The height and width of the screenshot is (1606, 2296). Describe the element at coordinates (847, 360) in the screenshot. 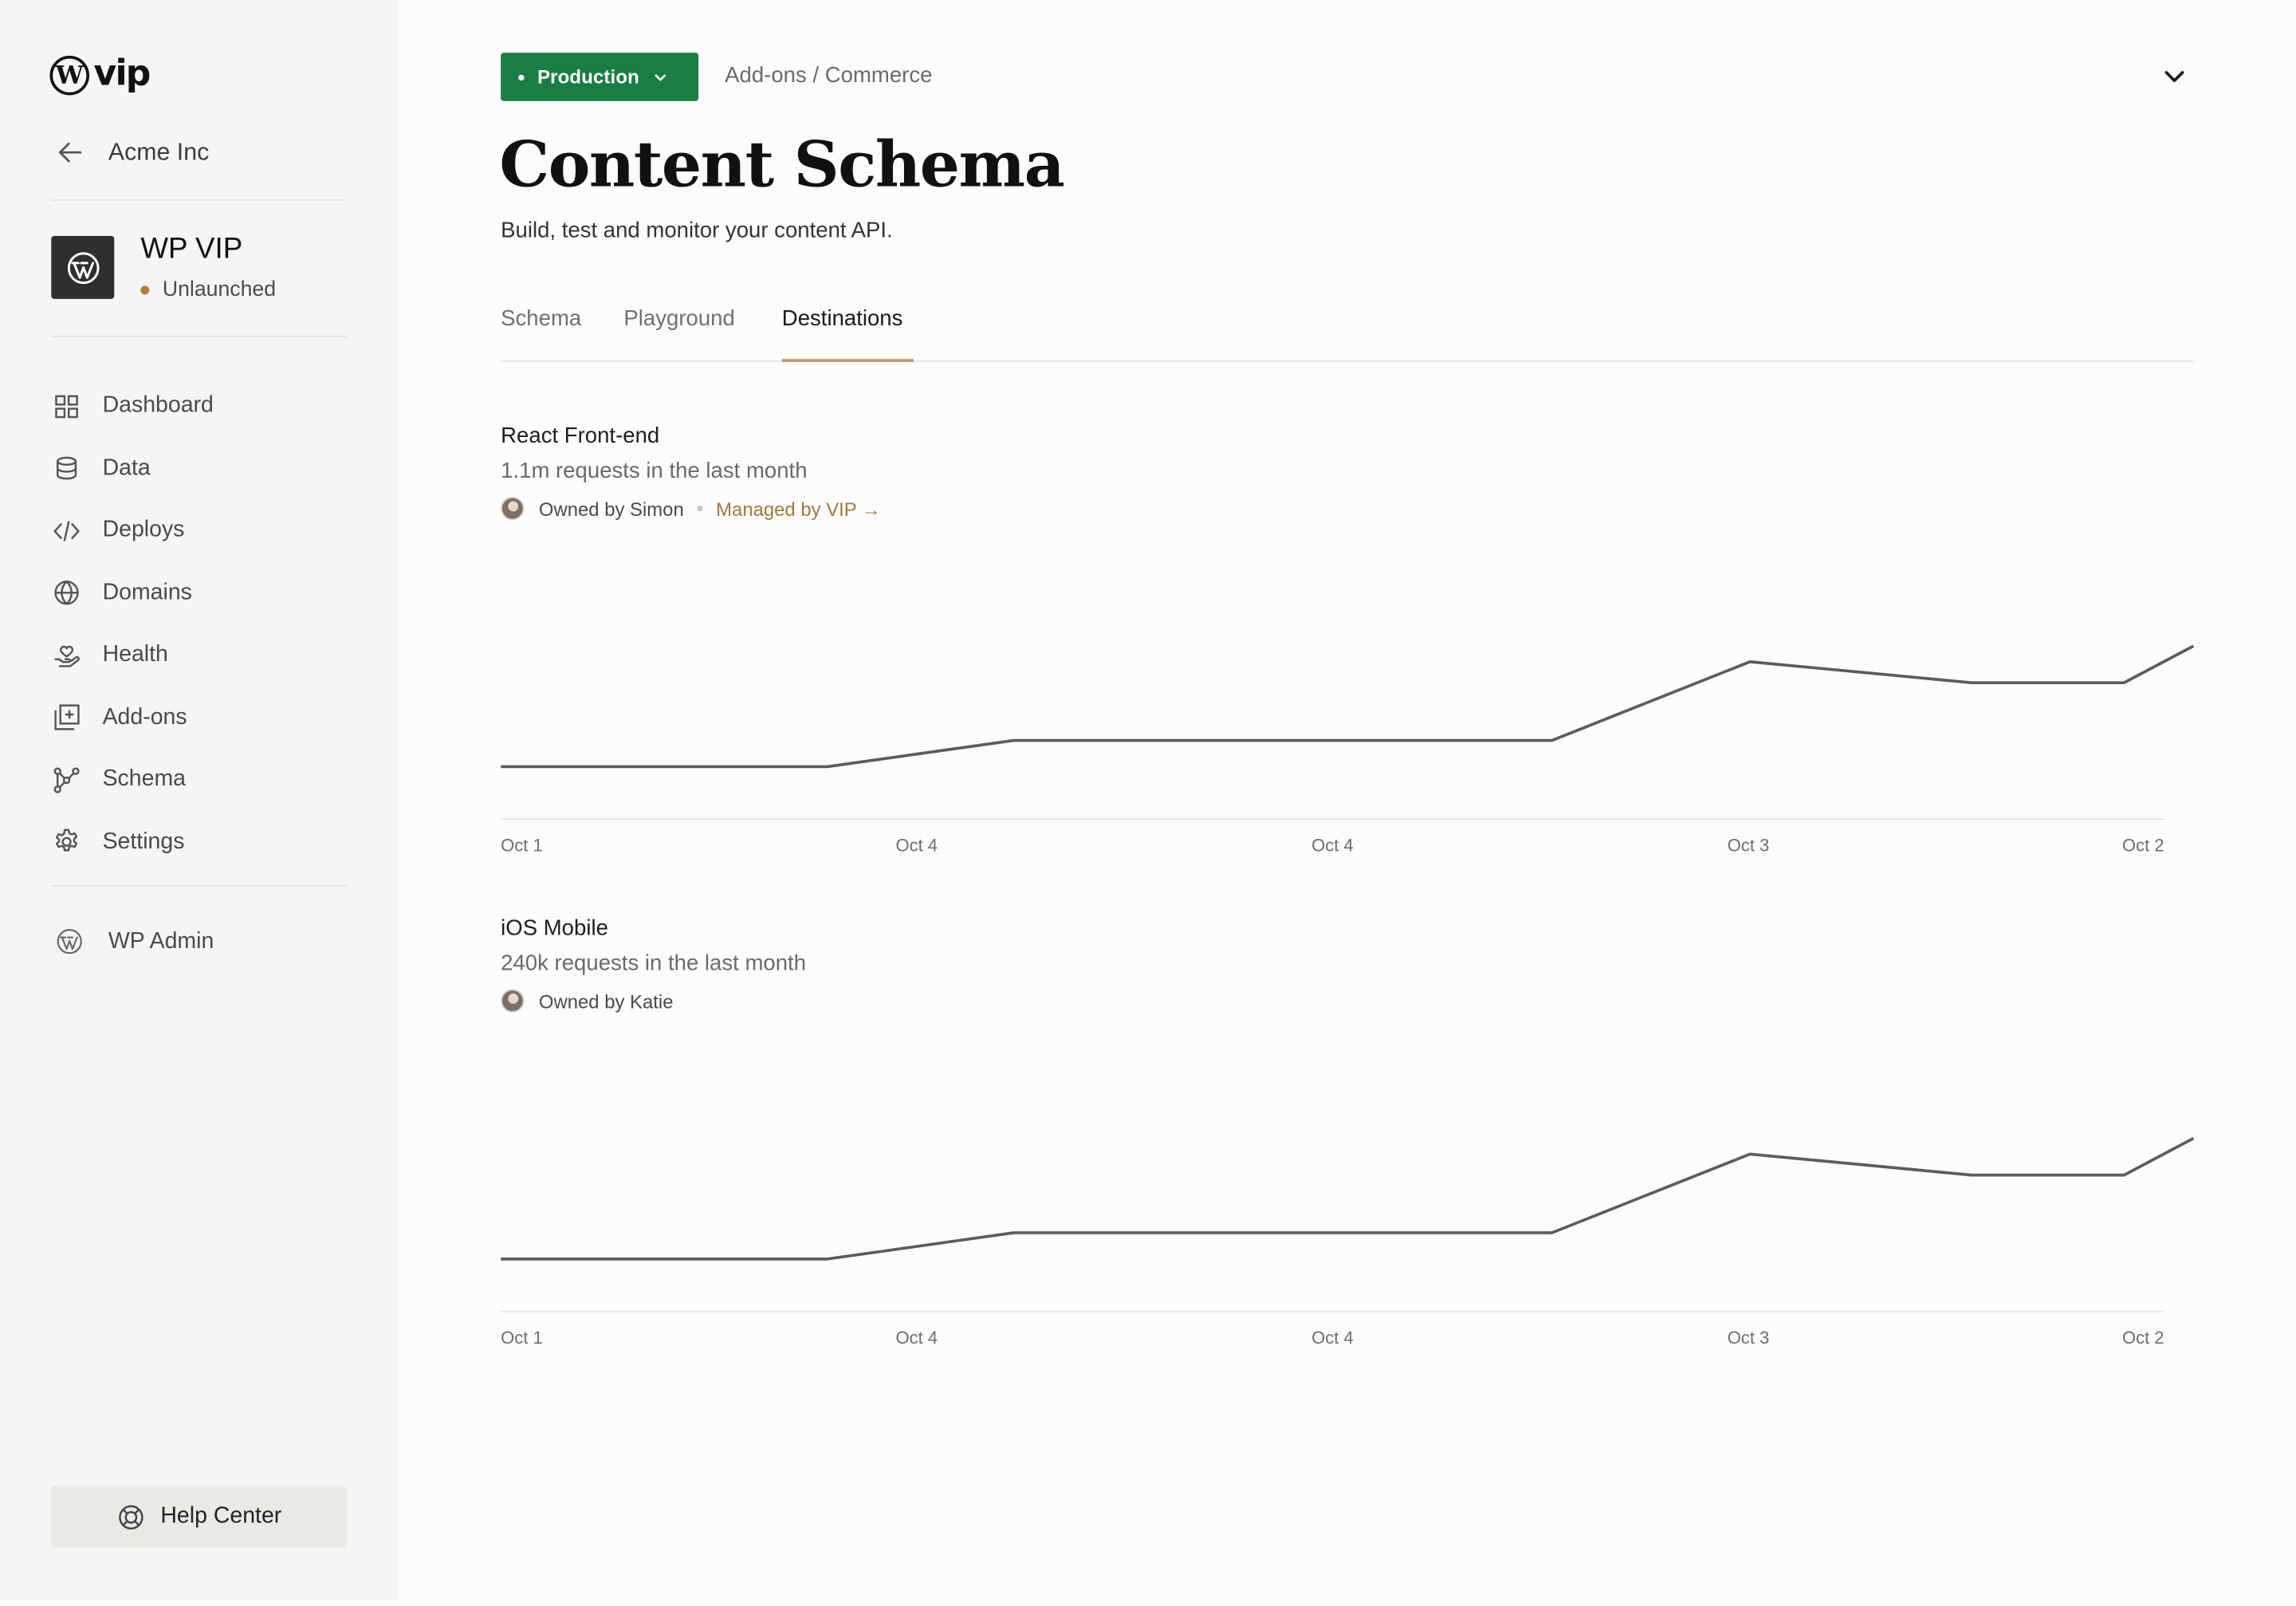

I see `active-tab-indicator` at that location.